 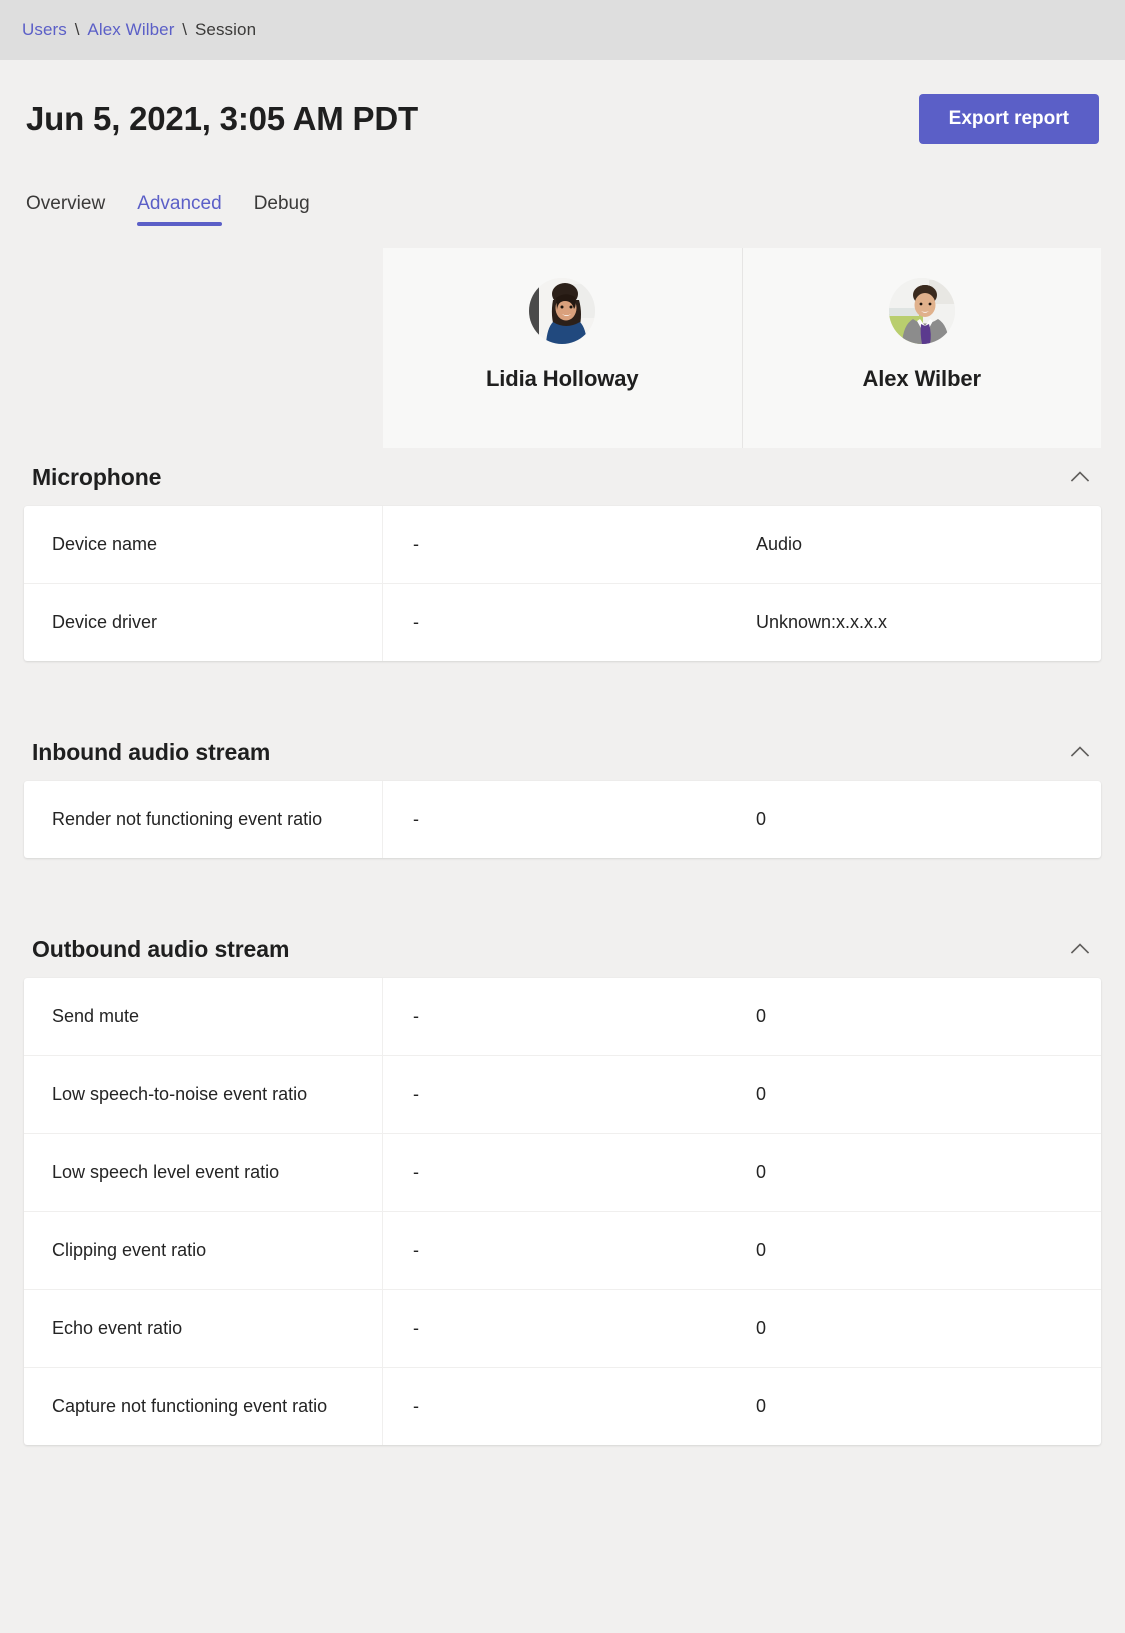 What do you see at coordinates (1008, 119) in the screenshot?
I see `export-report-button: Export report` at bounding box center [1008, 119].